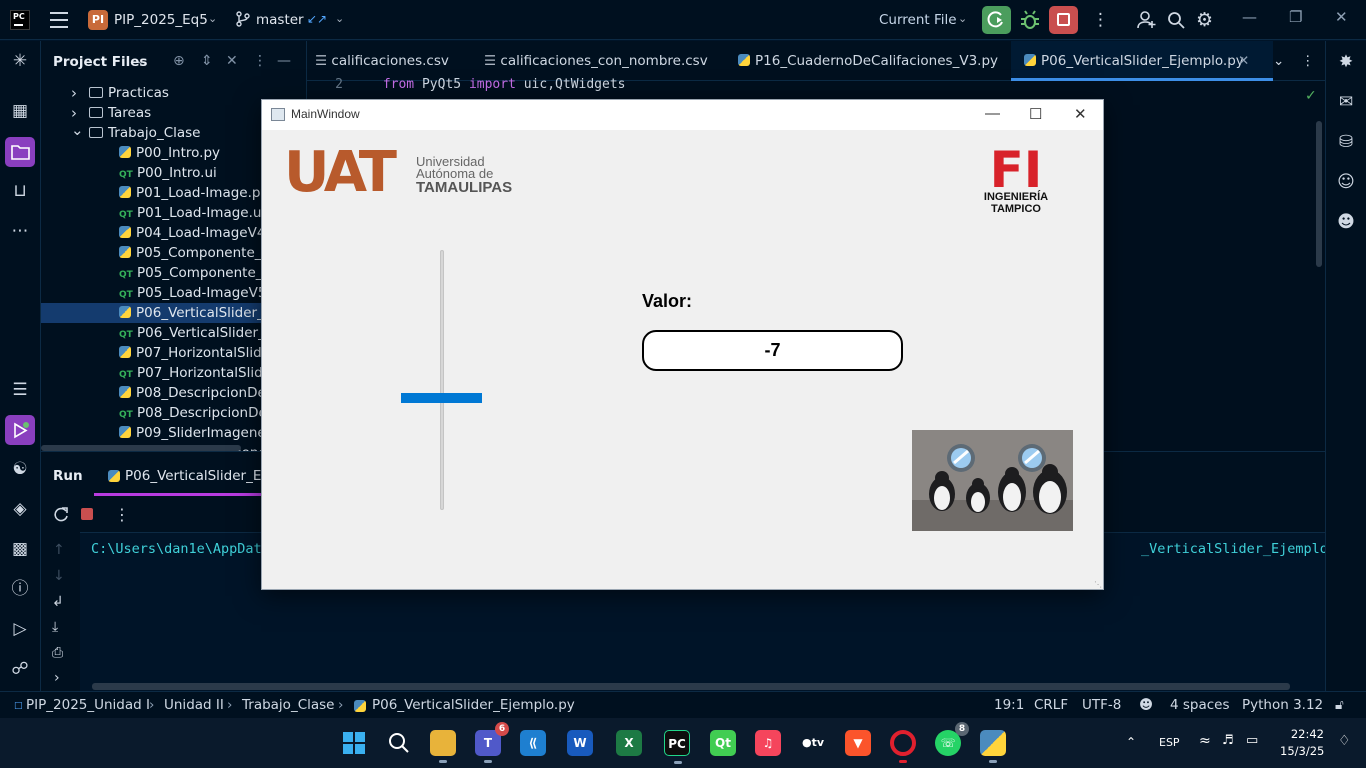 The image size is (1366, 768). I want to click on apple-tv-icon: ●tv, so click(813, 743).